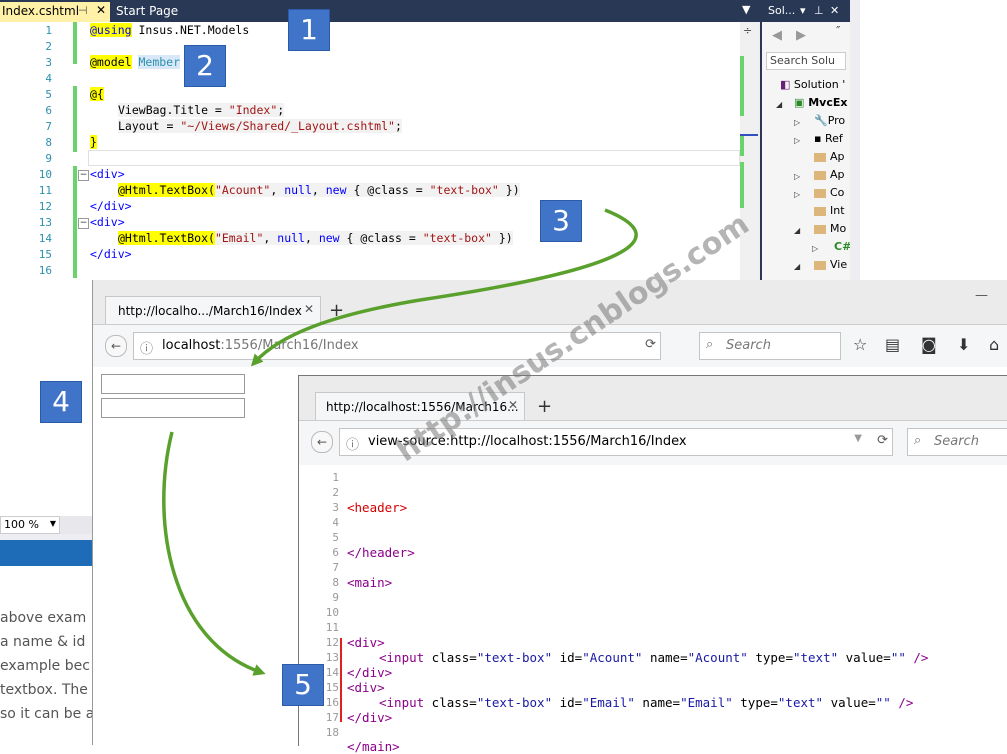 The image size is (1007, 754). I want to click on step-badge: 1, so click(309, 30).